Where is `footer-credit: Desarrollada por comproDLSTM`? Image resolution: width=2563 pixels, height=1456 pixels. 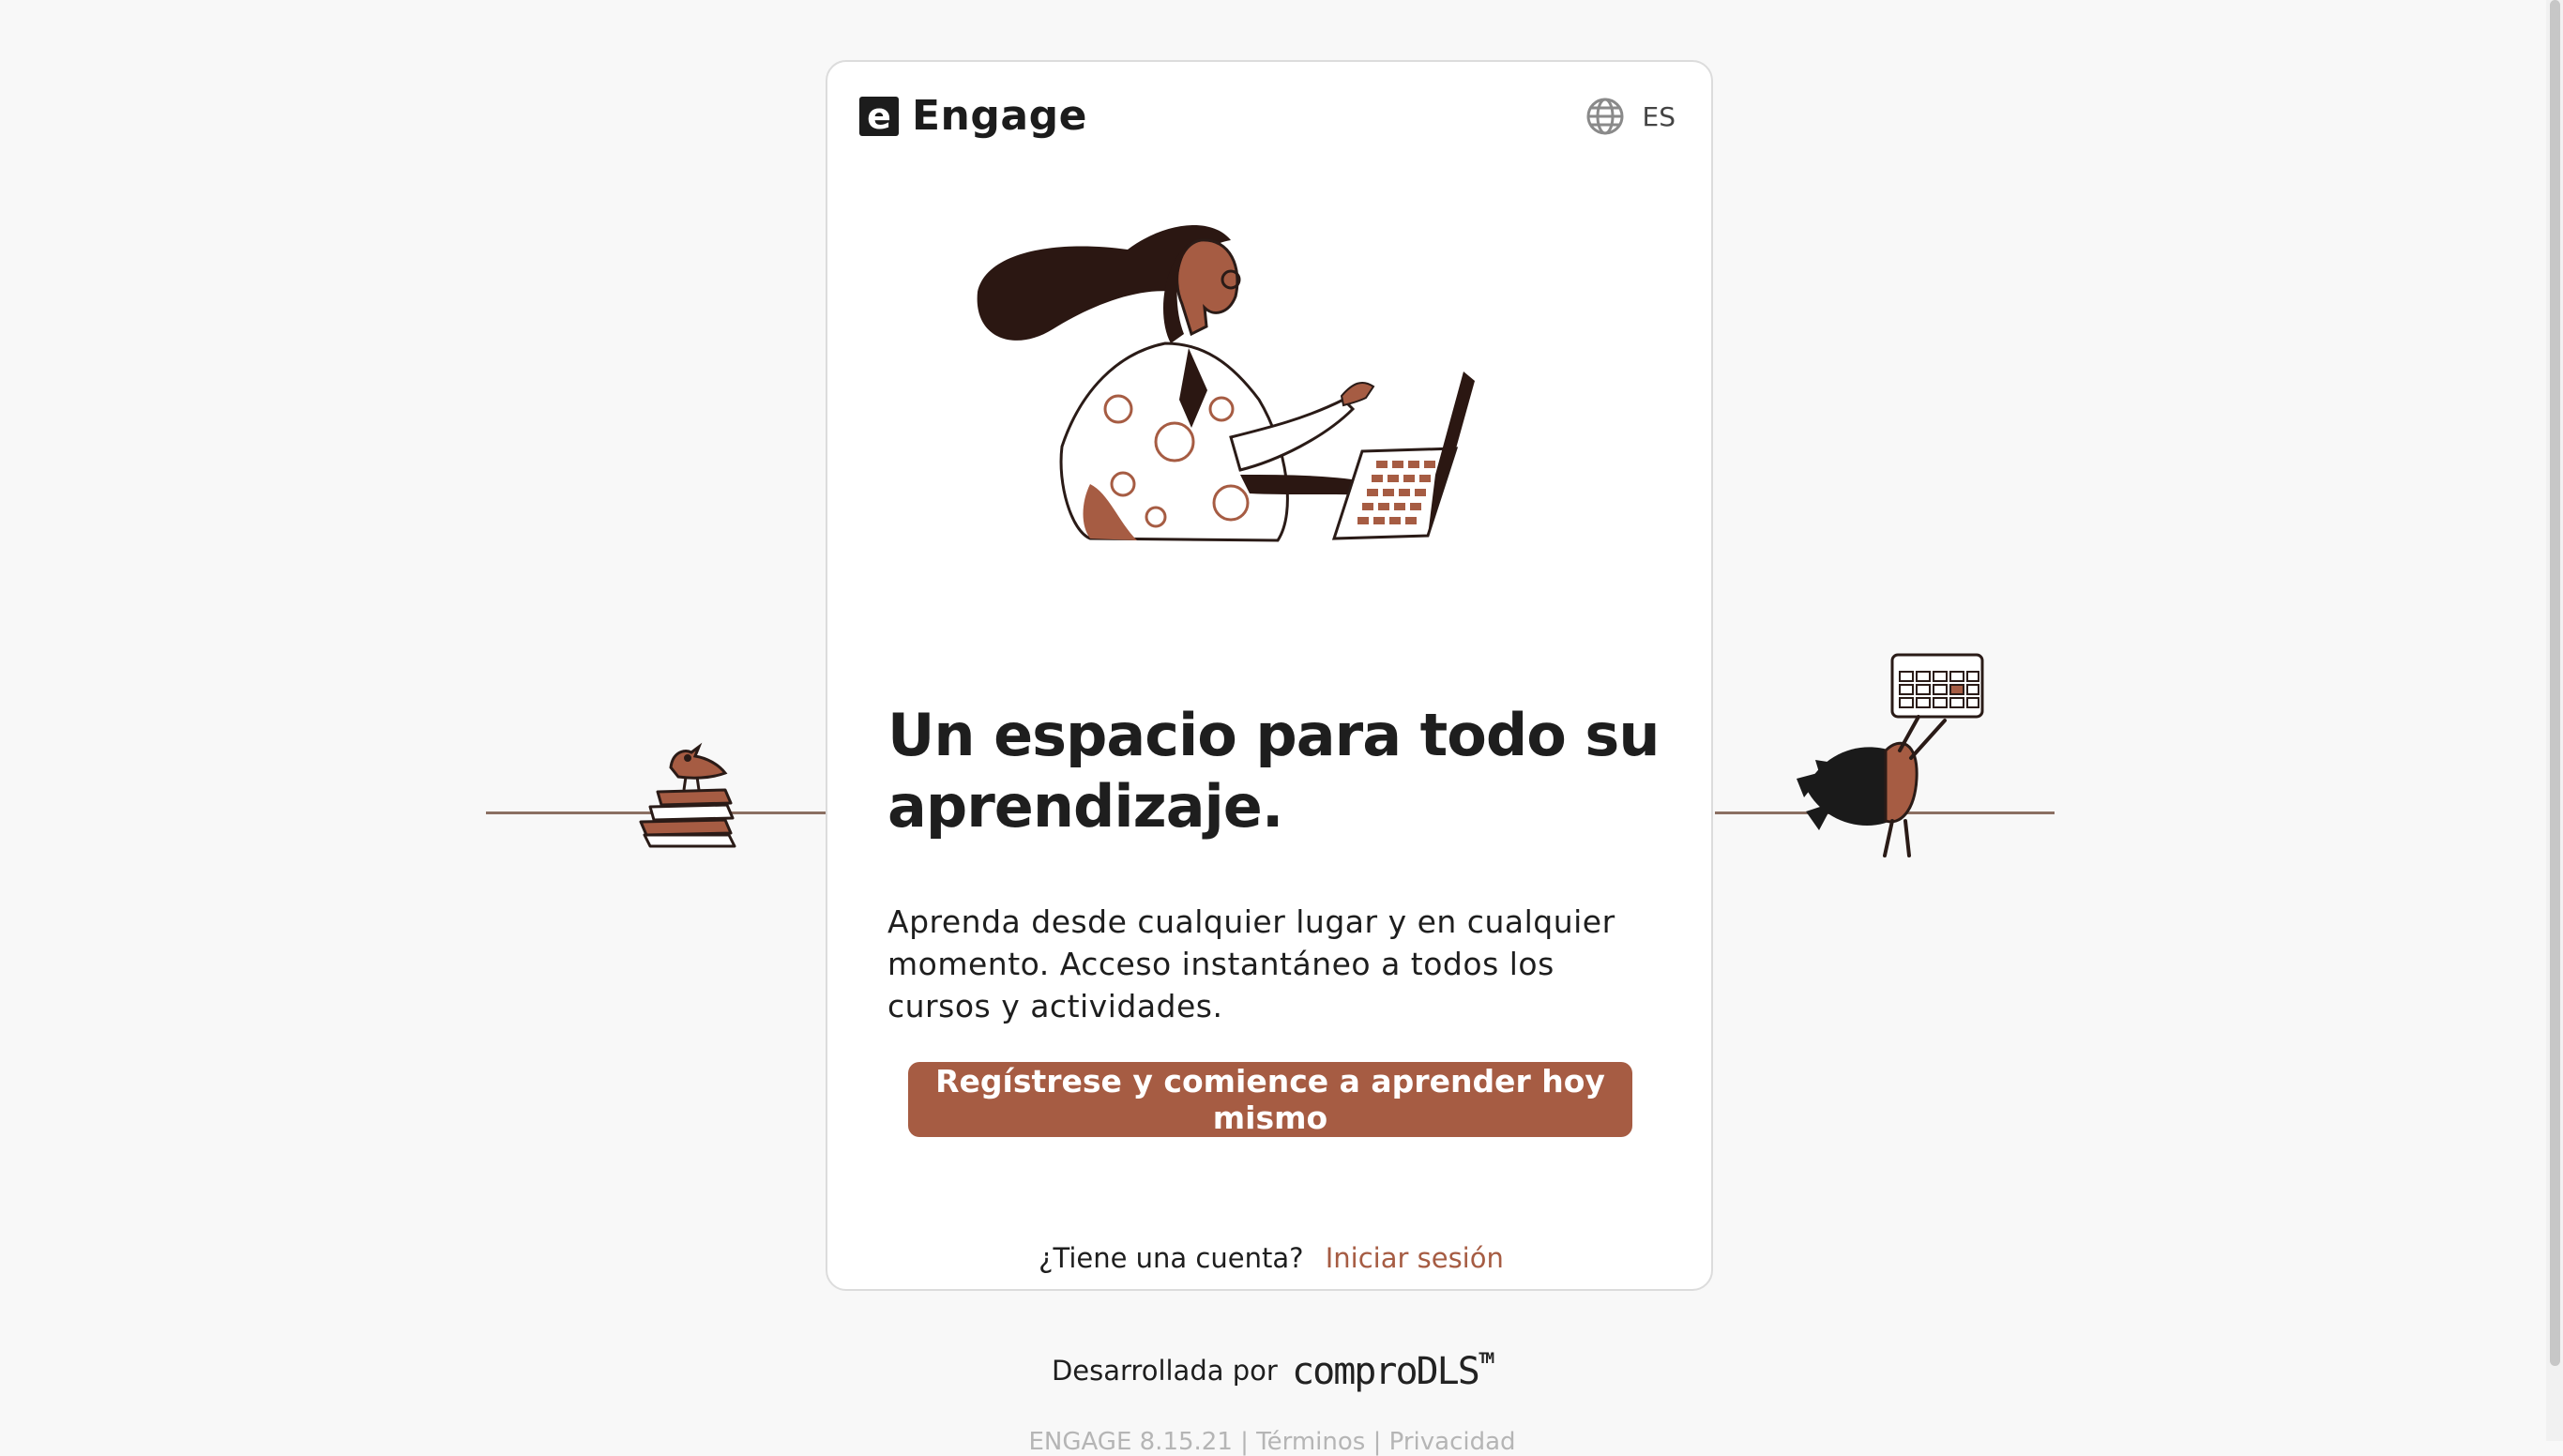 footer-credit: Desarrollada por comproDLSTM is located at coordinates (1272, 1371).